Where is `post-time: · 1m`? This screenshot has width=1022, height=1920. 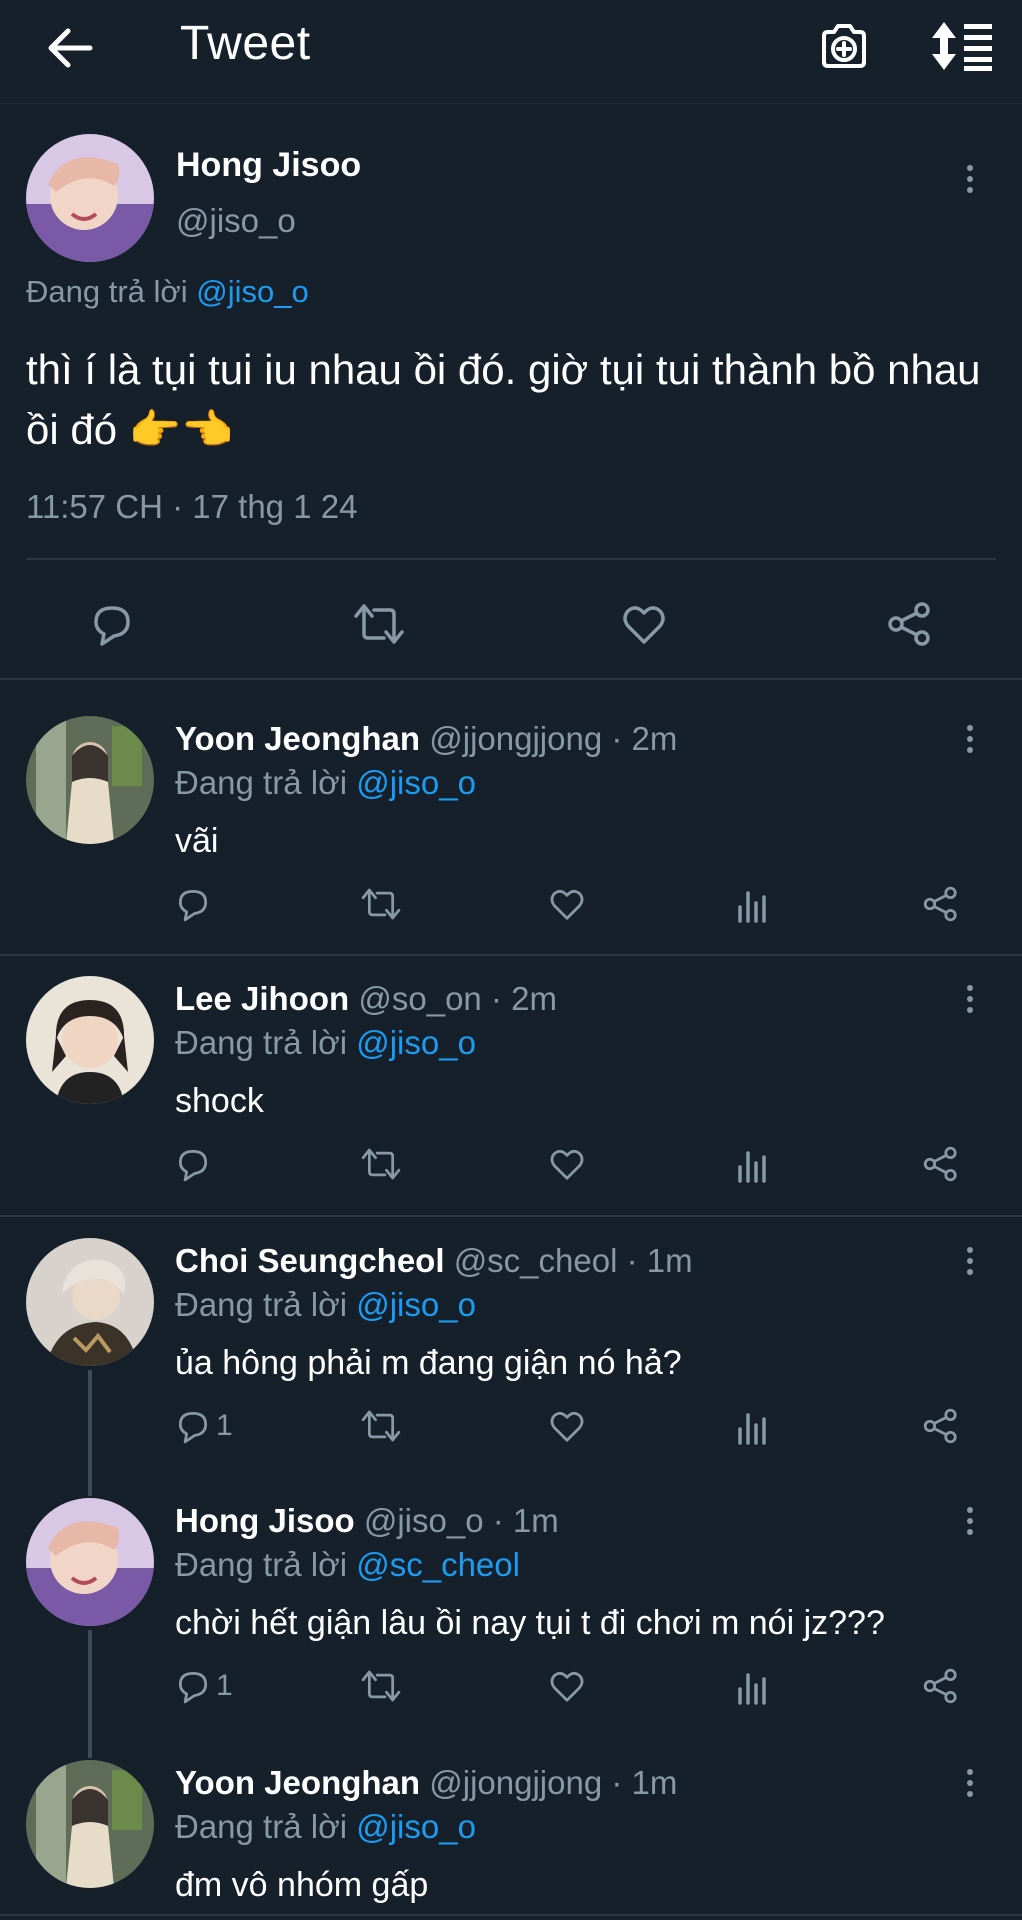
post-time: · 1m is located at coordinates (525, 1520).